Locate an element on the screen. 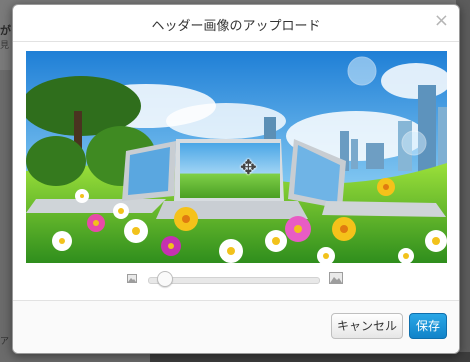 The image size is (470, 362). cancel-button: キャンセル is located at coordinates (367, 326).